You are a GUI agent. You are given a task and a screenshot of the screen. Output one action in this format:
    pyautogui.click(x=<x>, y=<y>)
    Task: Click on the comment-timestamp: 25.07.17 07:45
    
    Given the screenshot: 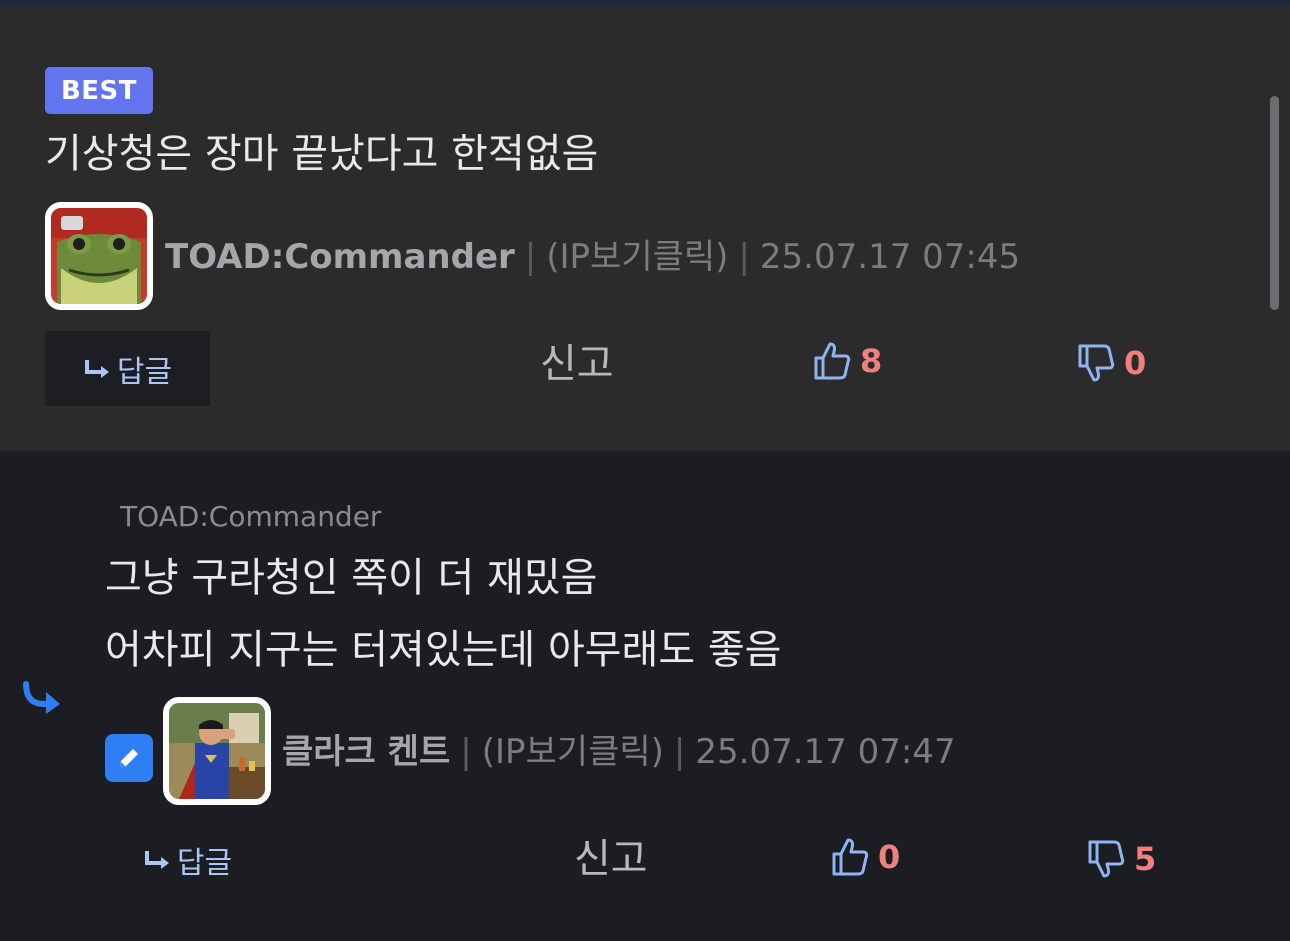 What is the action you would take?
    pyautogui.click(x=890, y=257)
    